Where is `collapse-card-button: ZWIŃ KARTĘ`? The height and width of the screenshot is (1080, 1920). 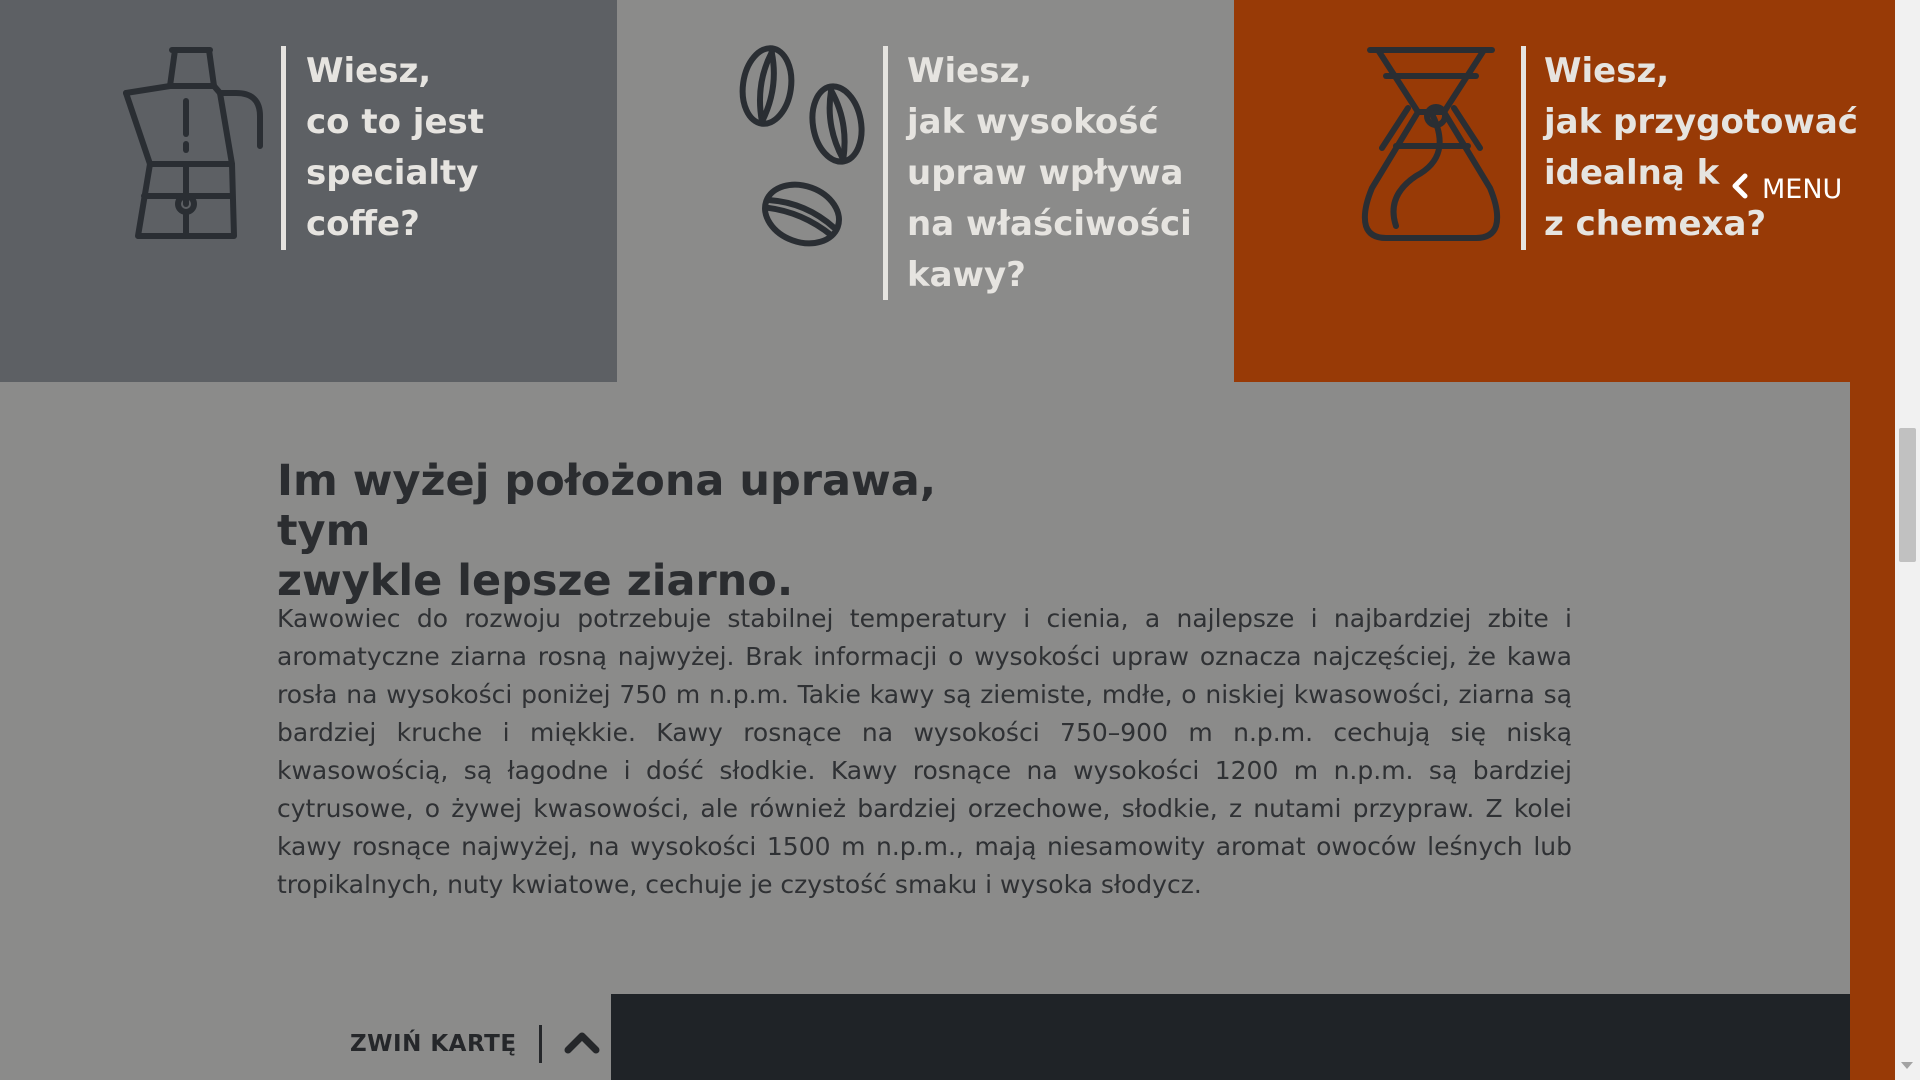 collapse-card-button: ZWIŃ KARTĘ is located at coordinates (475, 1044).